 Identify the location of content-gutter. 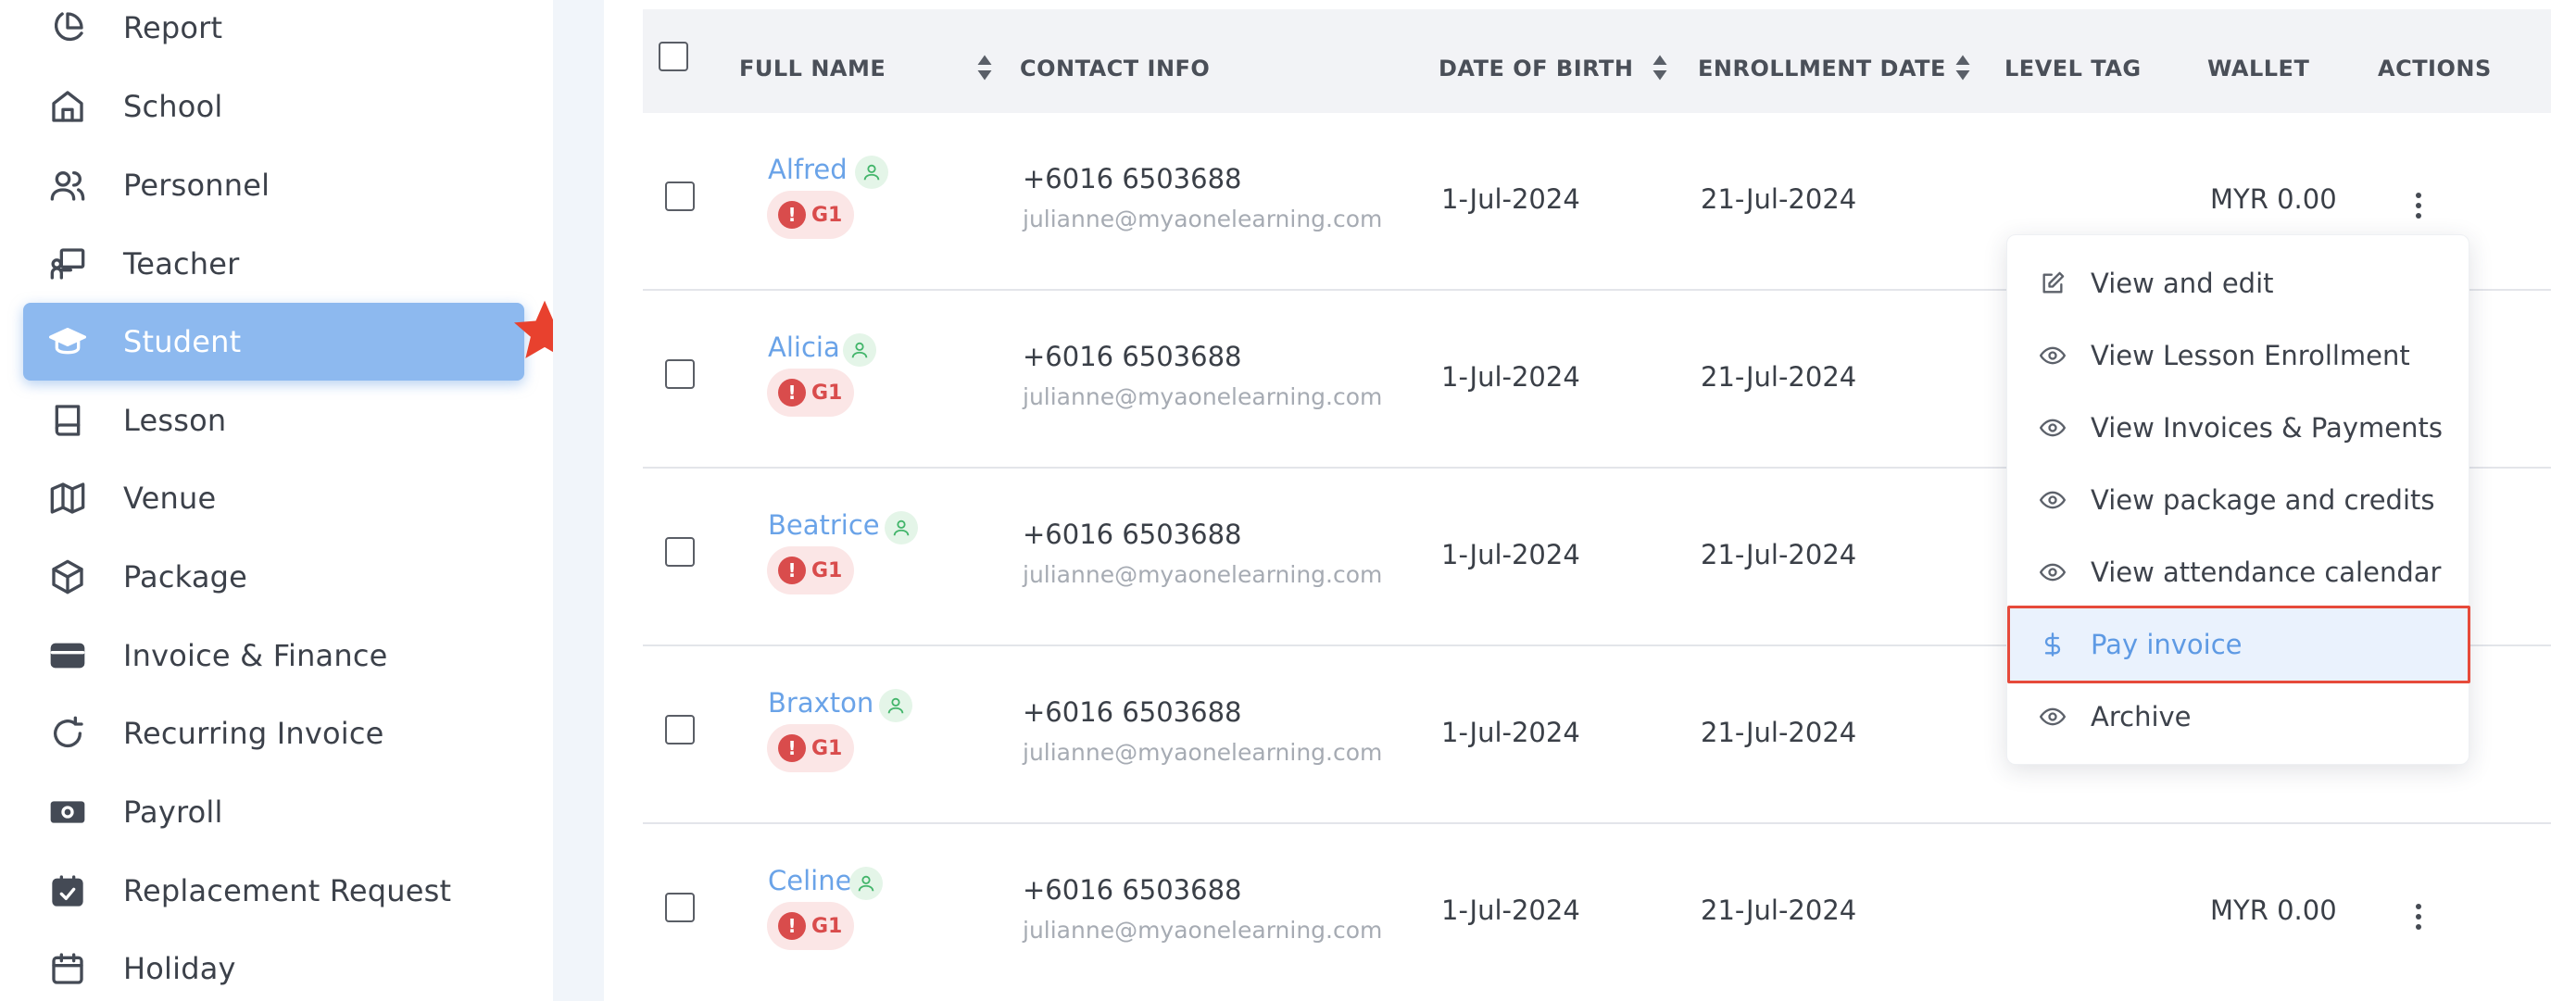
(578, 500).